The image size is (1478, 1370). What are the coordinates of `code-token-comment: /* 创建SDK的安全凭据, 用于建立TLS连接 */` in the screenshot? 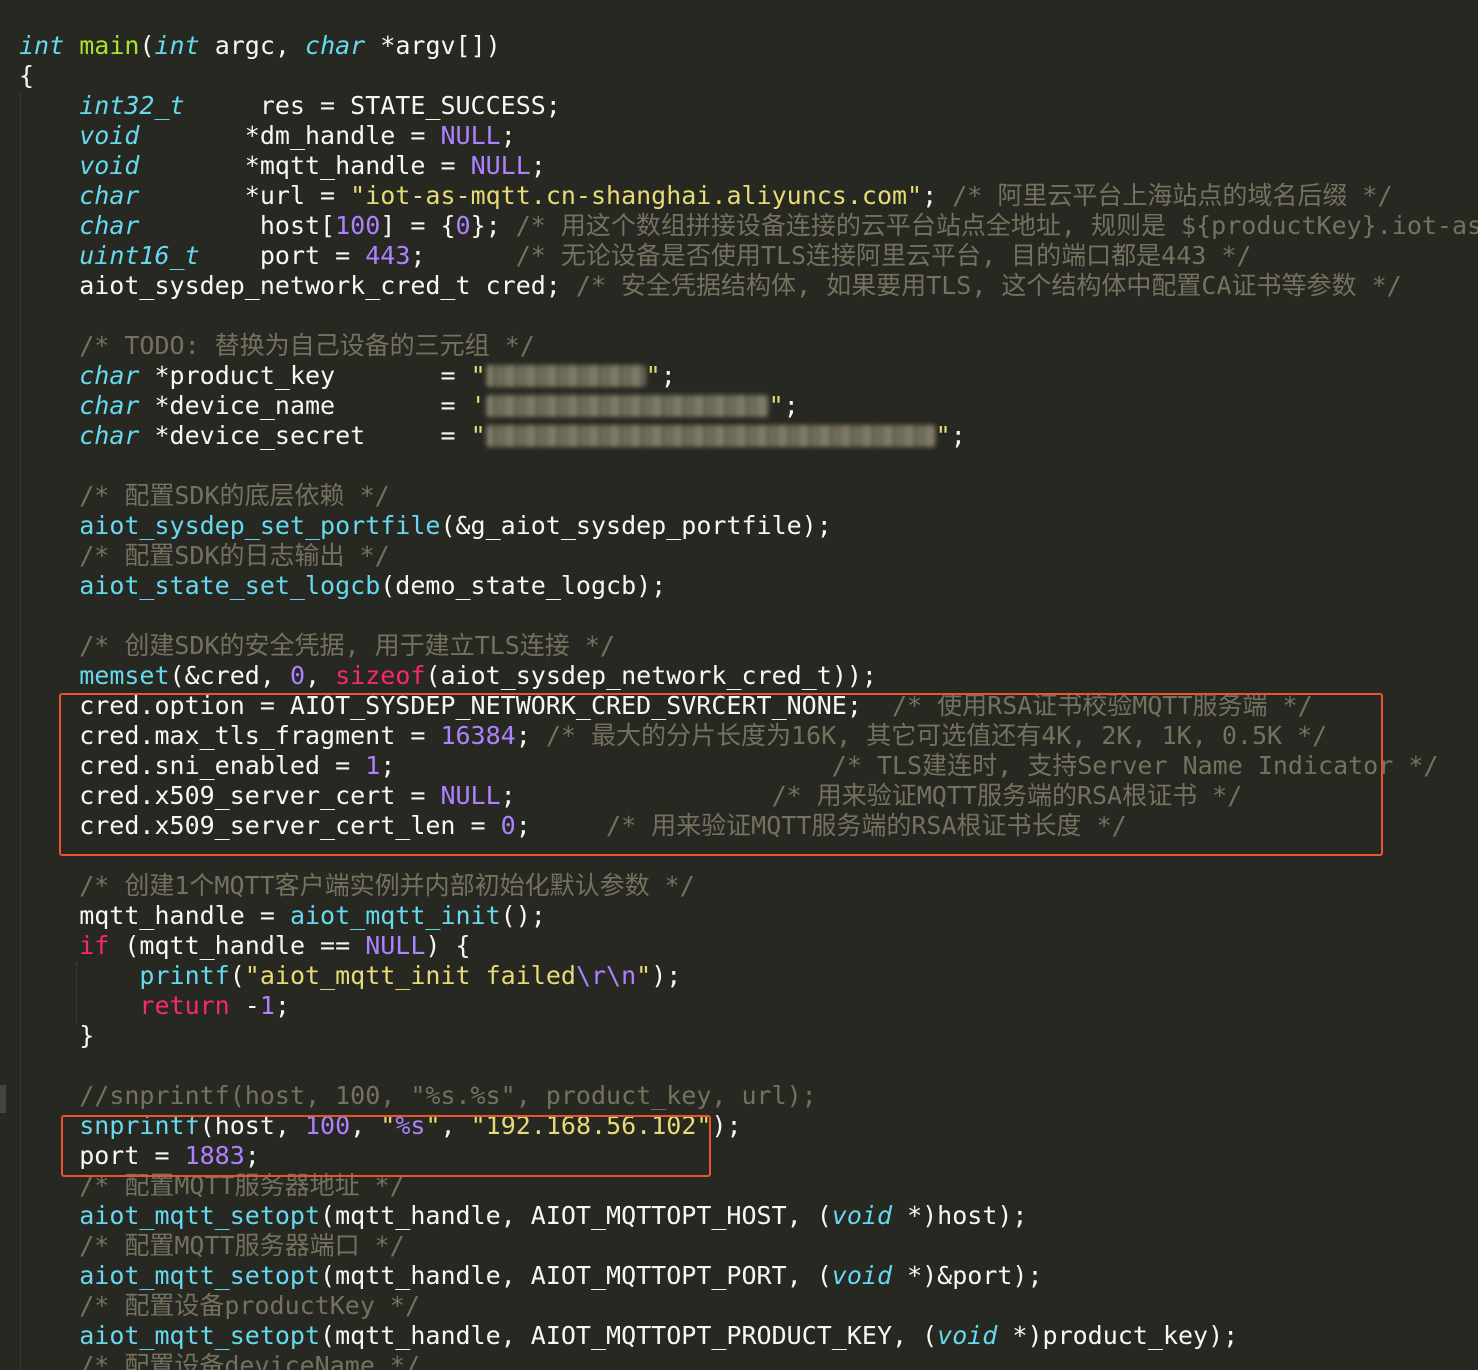 It's located at (347, 645).